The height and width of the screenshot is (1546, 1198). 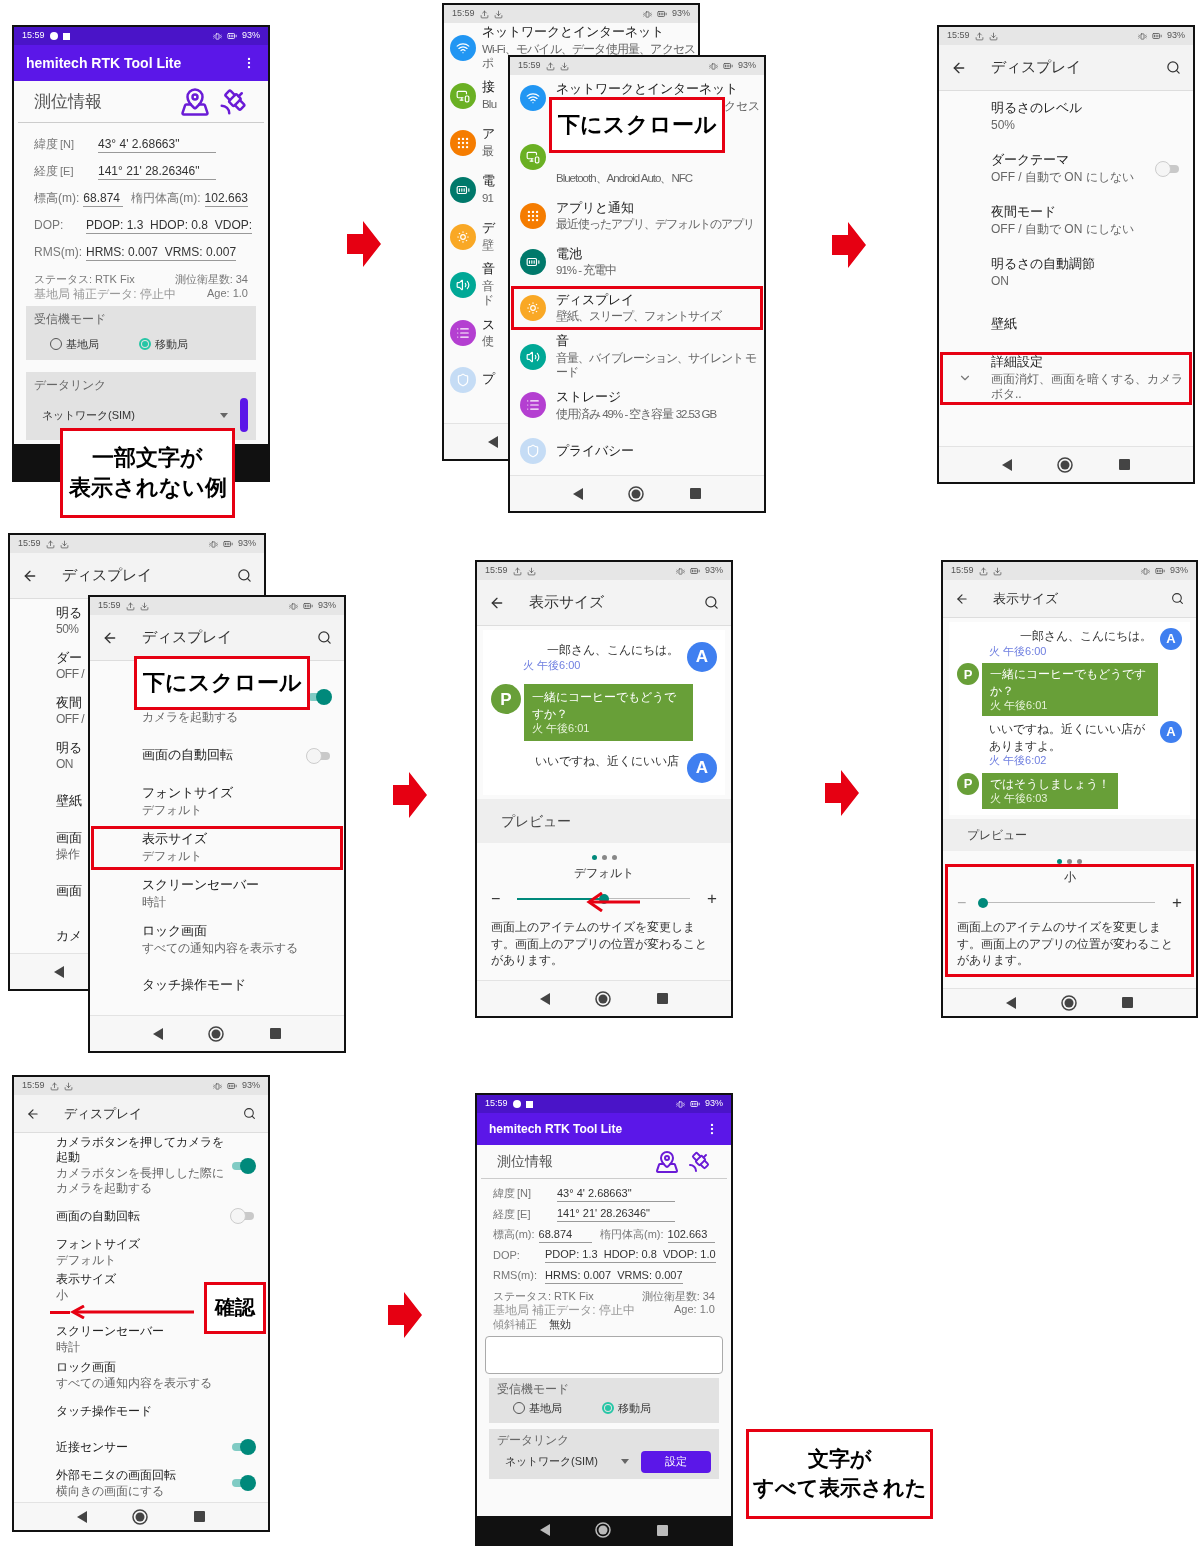 What do you see at coordinates (496, 898) in the screenshot?
I see `minus-sign: −` at bounding box center [496, 898].